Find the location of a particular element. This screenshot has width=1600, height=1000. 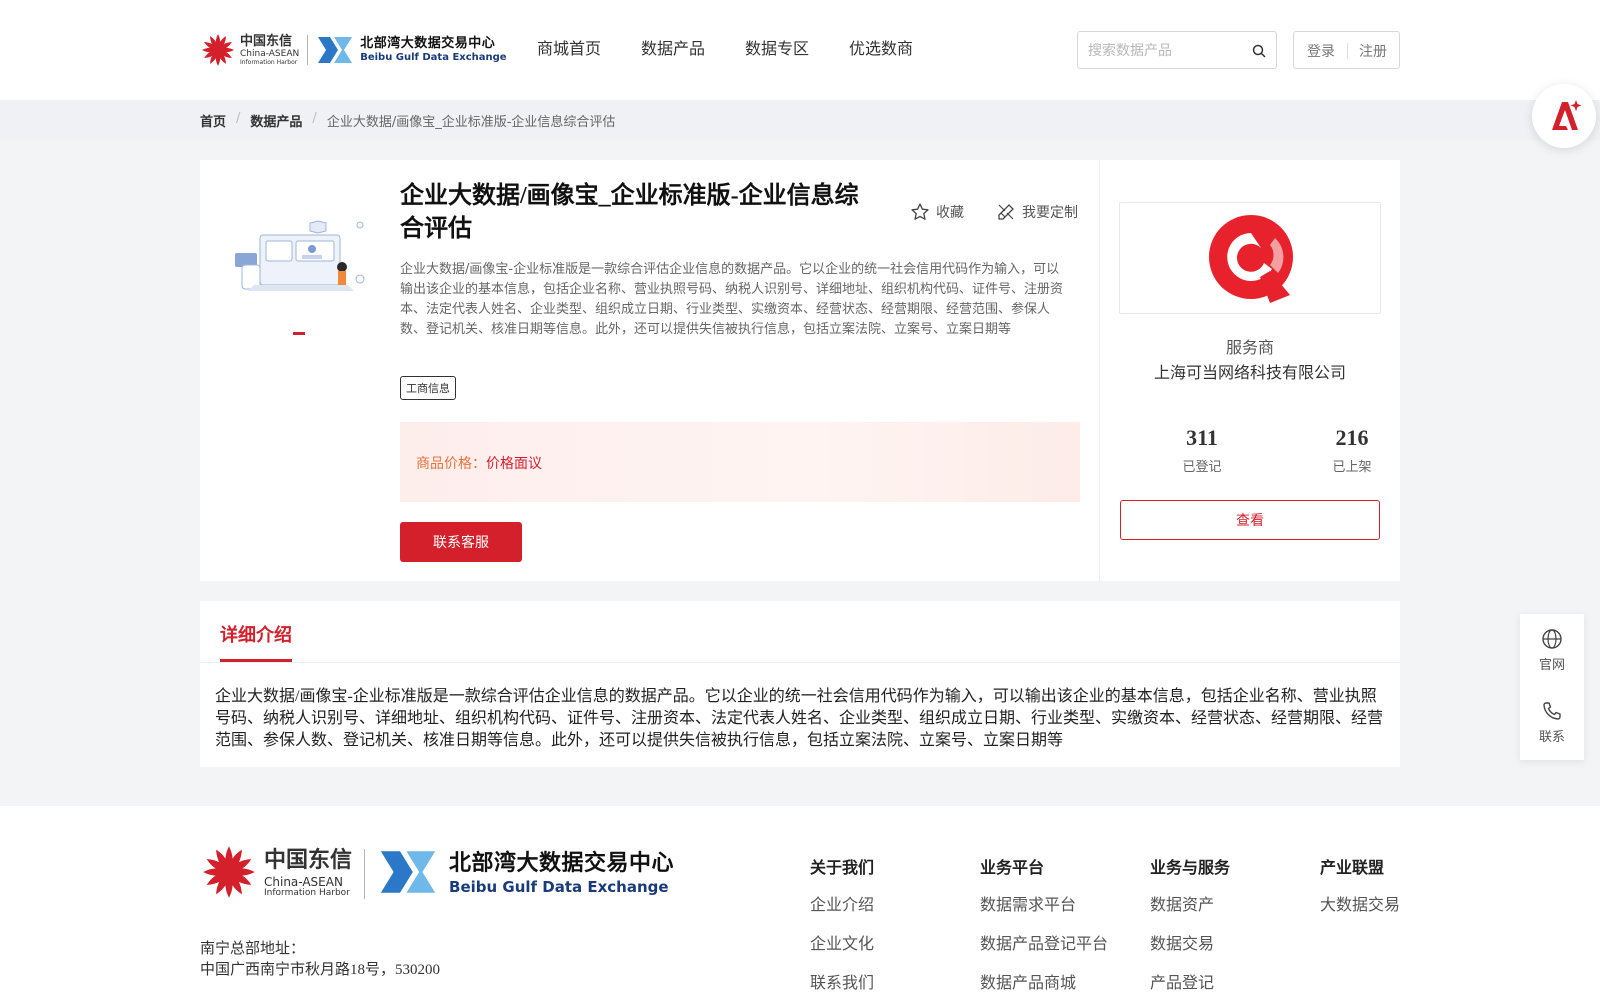

footer-logo-divider is located at coordinates (365, 874).